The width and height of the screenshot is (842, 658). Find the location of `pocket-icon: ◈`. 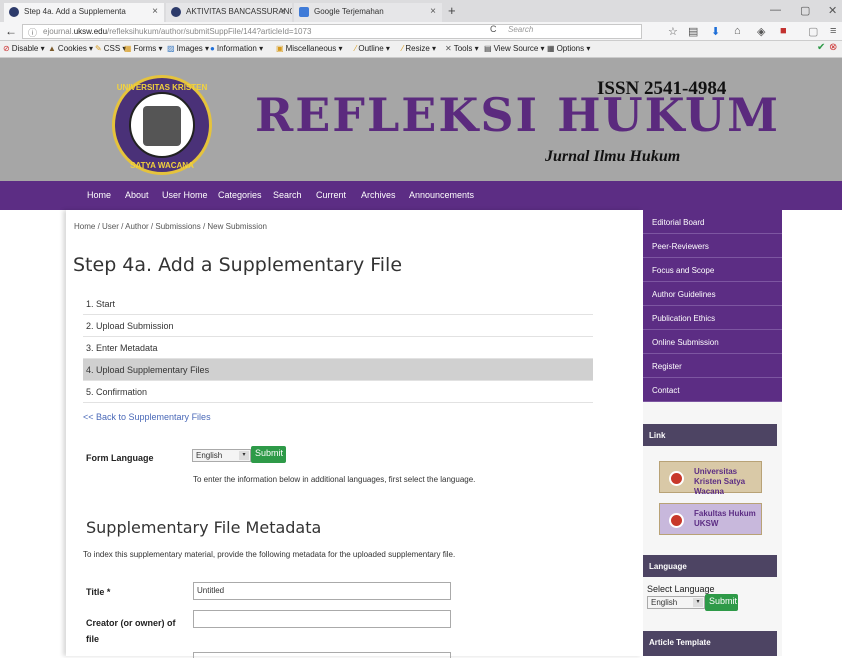

pocket-icon: ◈ is located at coordinates (761, 31).